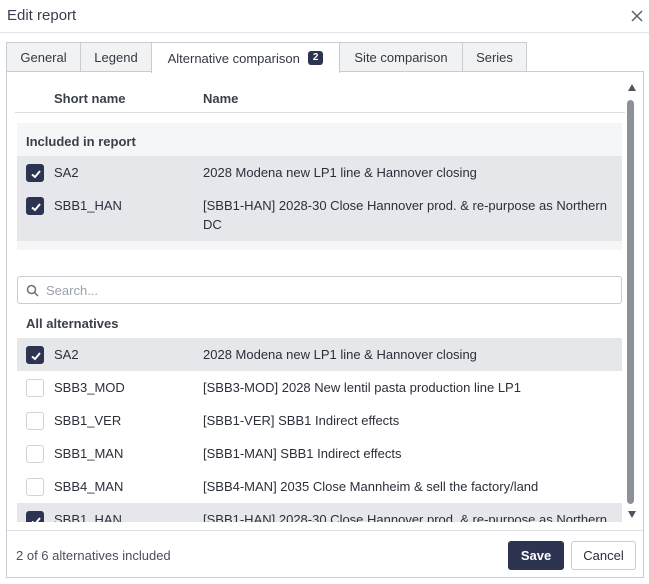 The height and width of the screenshot is (584, 649). I want to click on scrollbar-thumb, so click(630, 302).